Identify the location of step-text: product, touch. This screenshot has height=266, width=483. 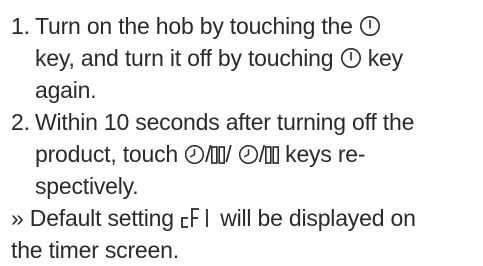
(110, 154).